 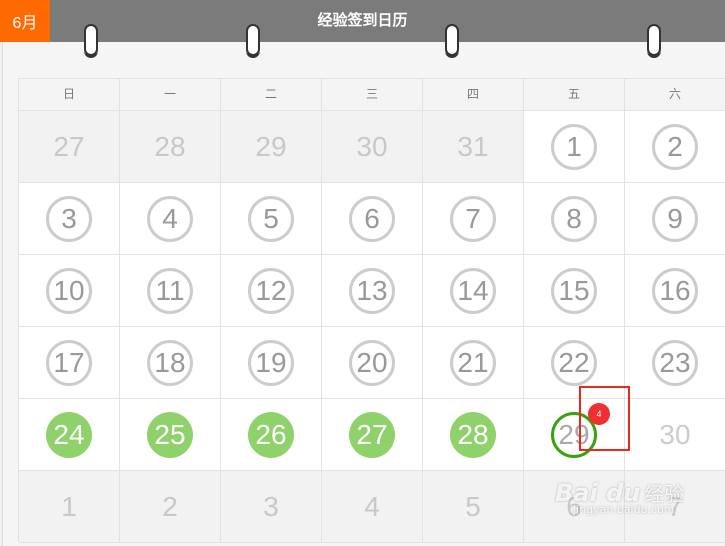 I want to click on weekday-label: 六, so click(x=675, y=94).